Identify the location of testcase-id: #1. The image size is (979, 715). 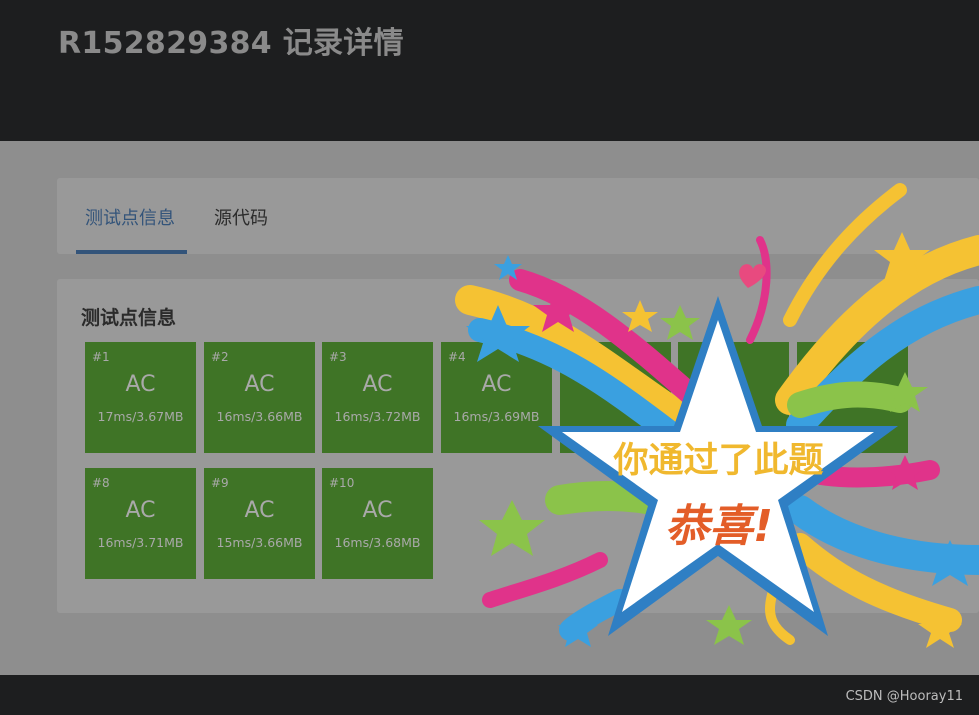
(101, 357).